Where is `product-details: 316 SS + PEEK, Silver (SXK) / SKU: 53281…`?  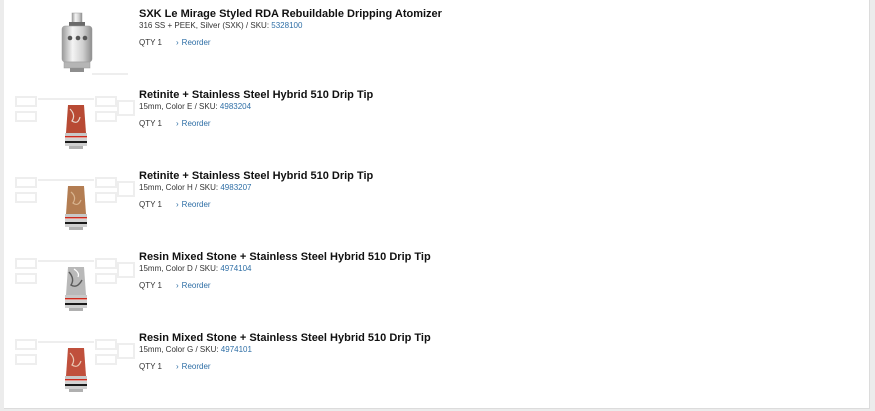 product-details: 316 SS + PEEK, Silver (SXK) / SKU: 53281… is located at coordinates (220, 25).